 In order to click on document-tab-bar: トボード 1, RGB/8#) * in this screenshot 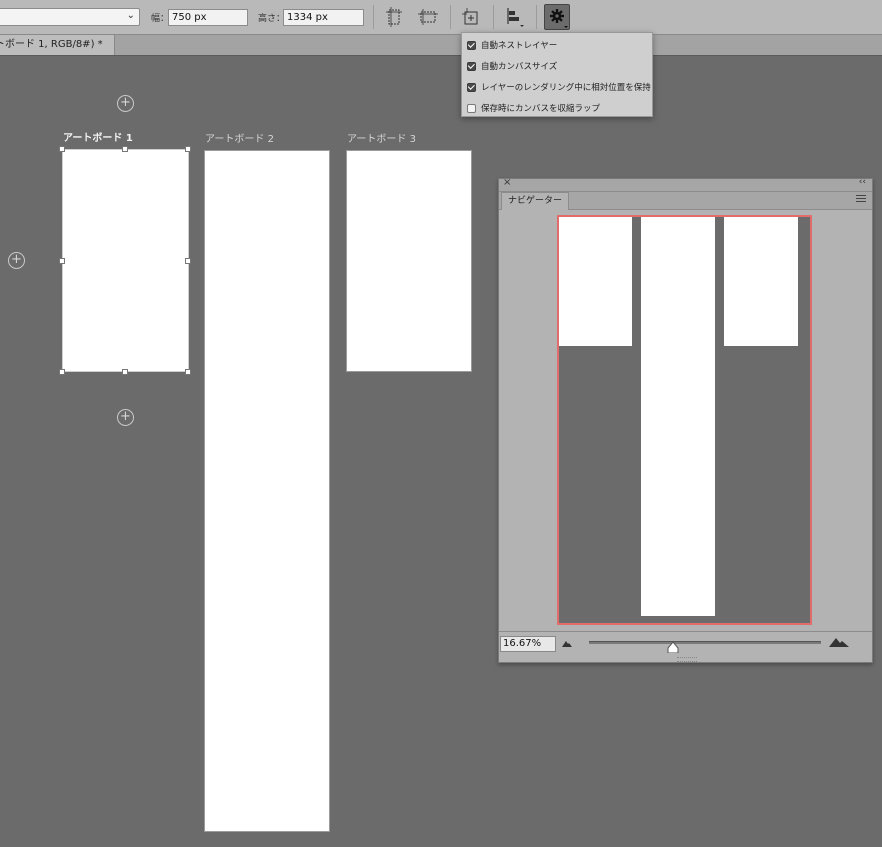, I will do `click(441, 45)`.